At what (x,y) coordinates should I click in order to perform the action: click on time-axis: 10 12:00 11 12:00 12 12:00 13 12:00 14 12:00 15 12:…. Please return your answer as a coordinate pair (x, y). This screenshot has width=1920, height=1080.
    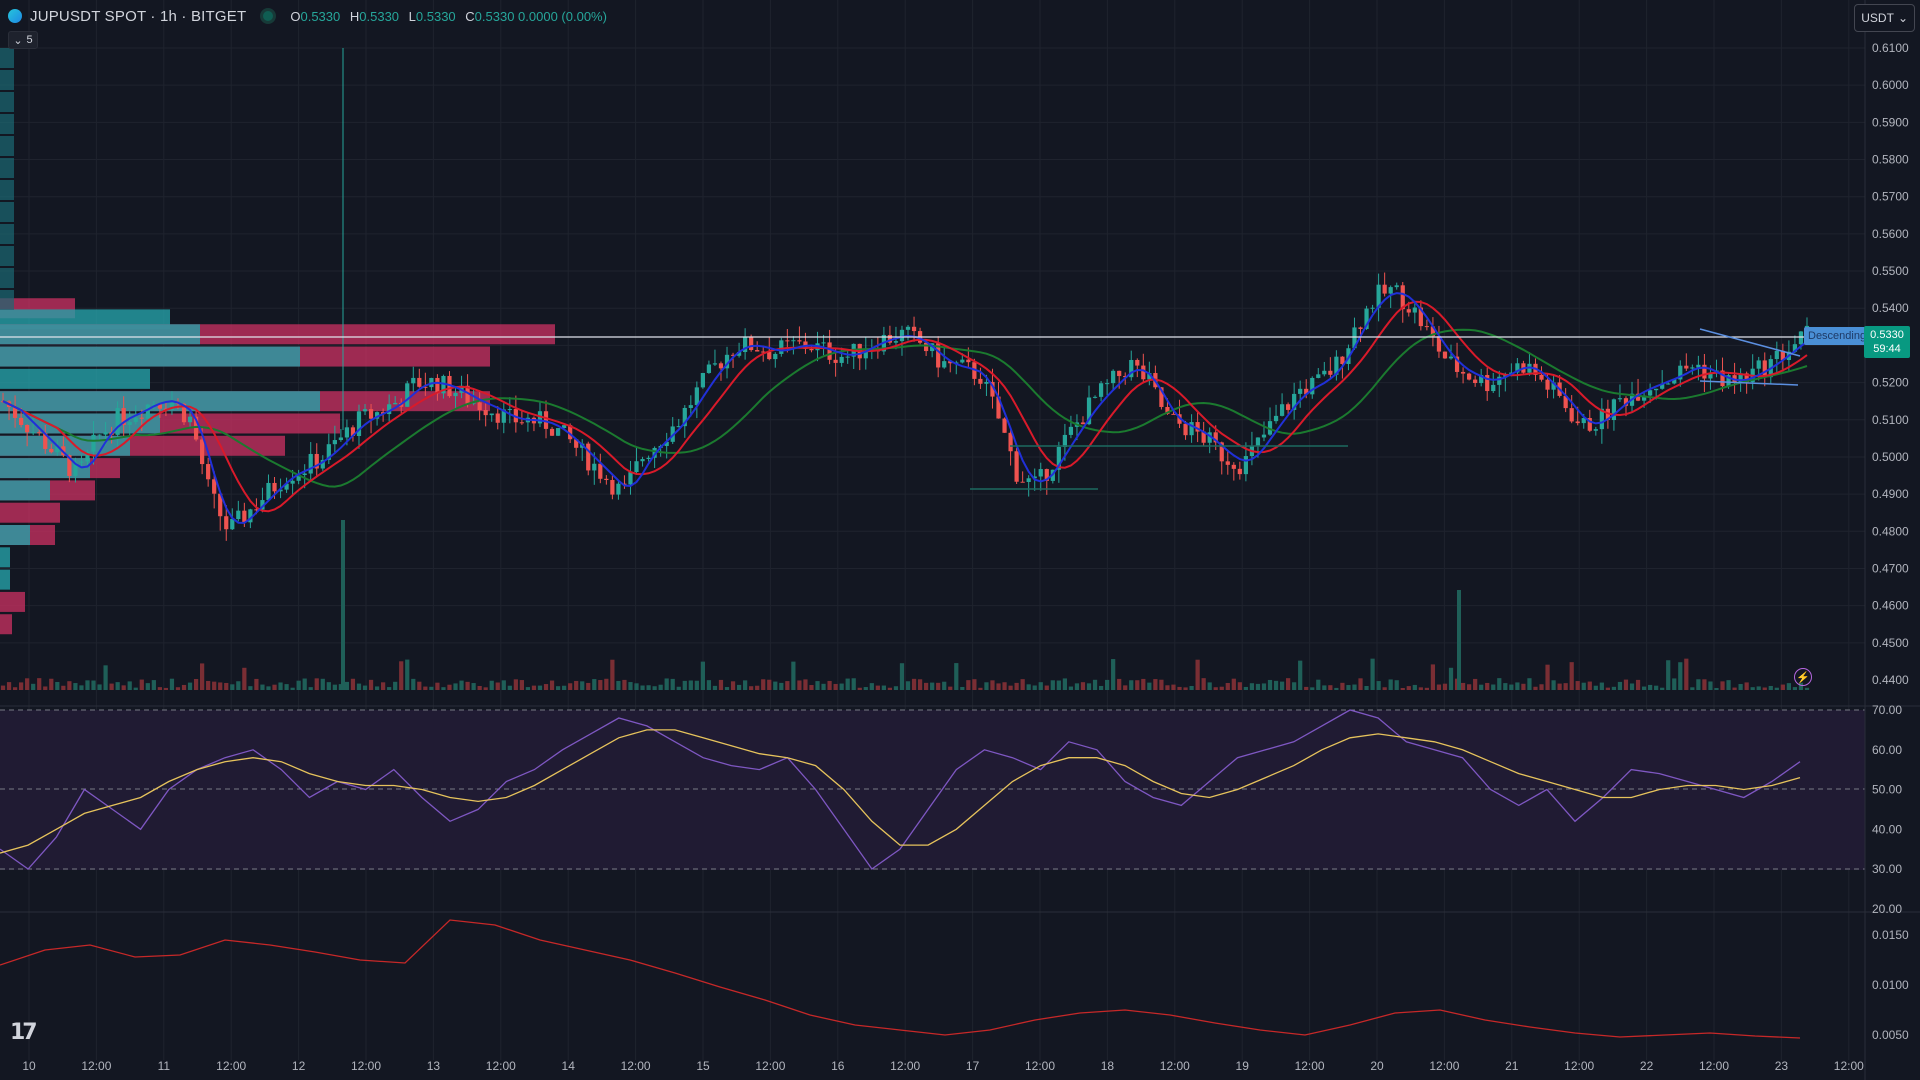
    Looking at the image, I should click on (943, 1066).